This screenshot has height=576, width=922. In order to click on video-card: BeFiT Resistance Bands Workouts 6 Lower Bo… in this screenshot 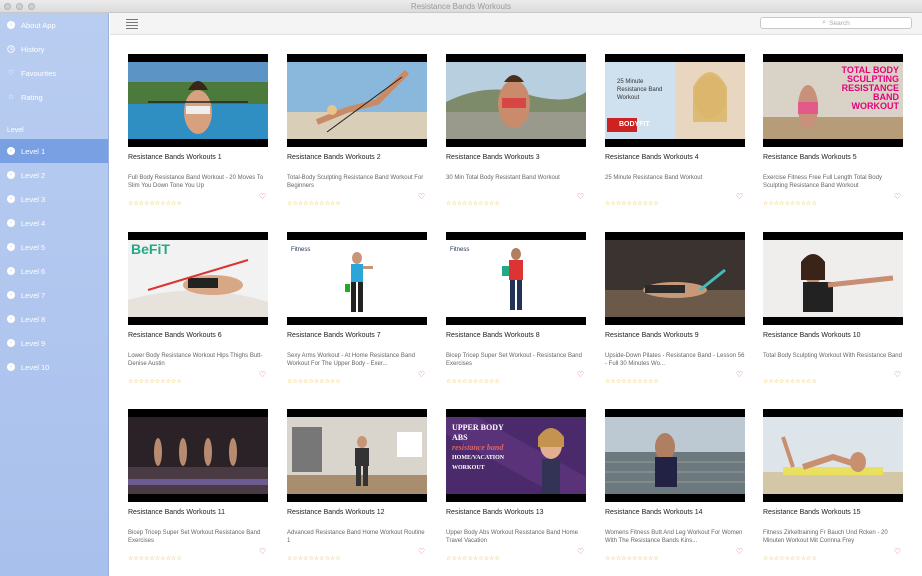, I will do `click(198, 312)`.